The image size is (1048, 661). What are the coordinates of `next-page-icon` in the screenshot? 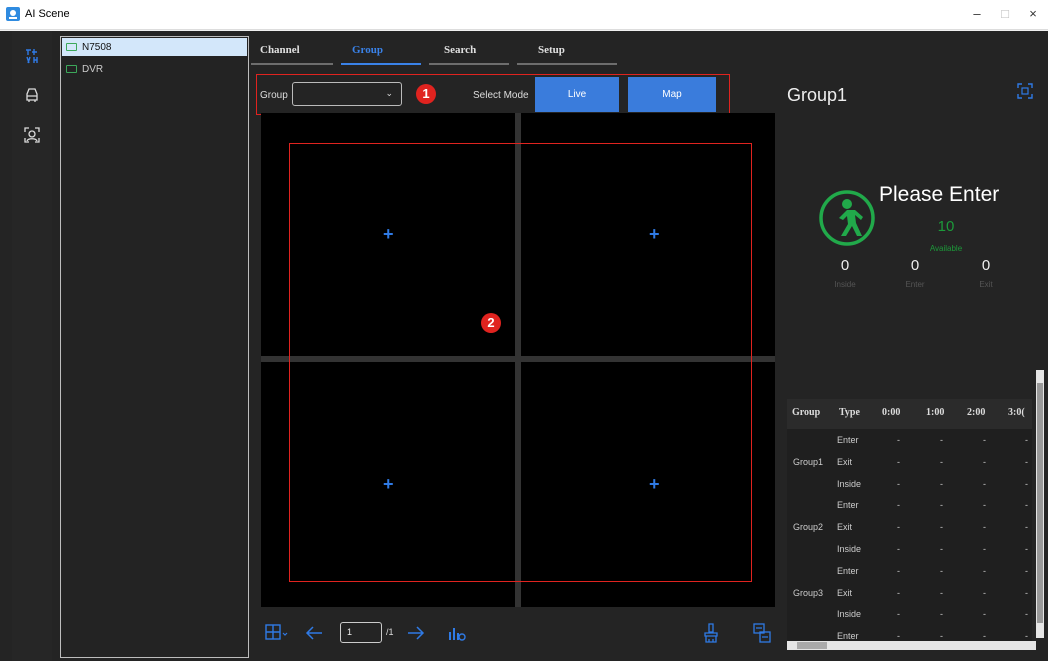 It's located at (416, 633).